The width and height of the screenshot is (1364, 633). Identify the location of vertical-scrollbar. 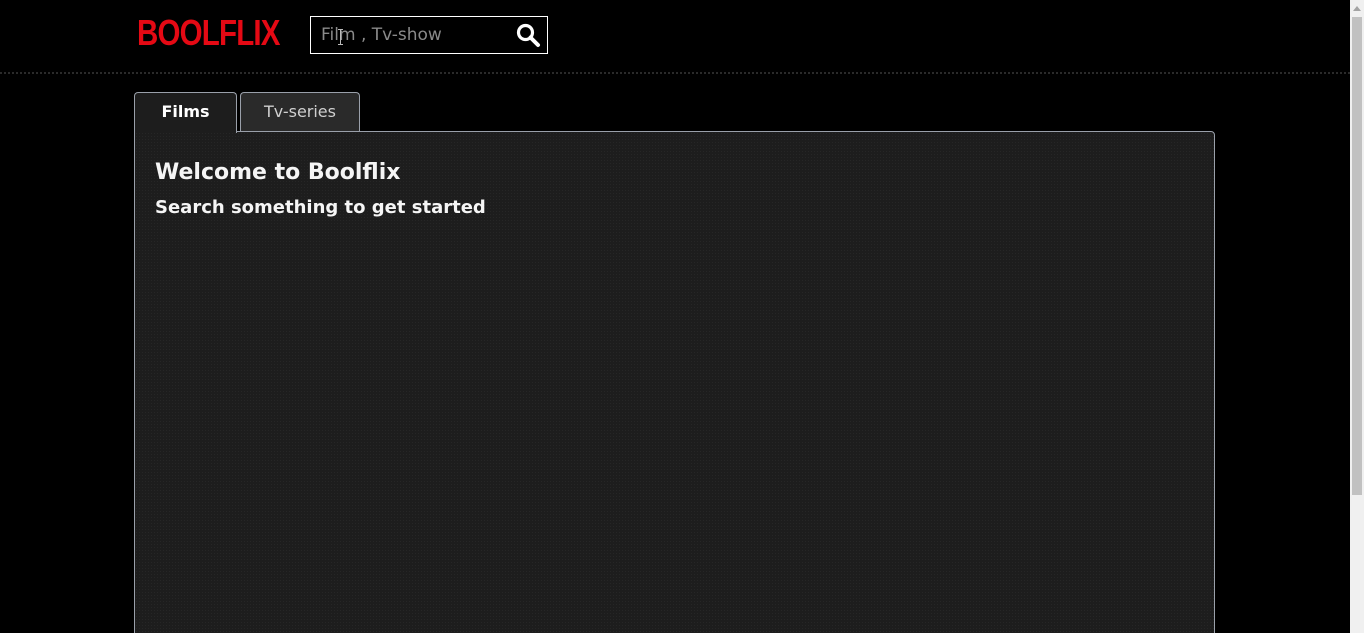
(1357, 316).